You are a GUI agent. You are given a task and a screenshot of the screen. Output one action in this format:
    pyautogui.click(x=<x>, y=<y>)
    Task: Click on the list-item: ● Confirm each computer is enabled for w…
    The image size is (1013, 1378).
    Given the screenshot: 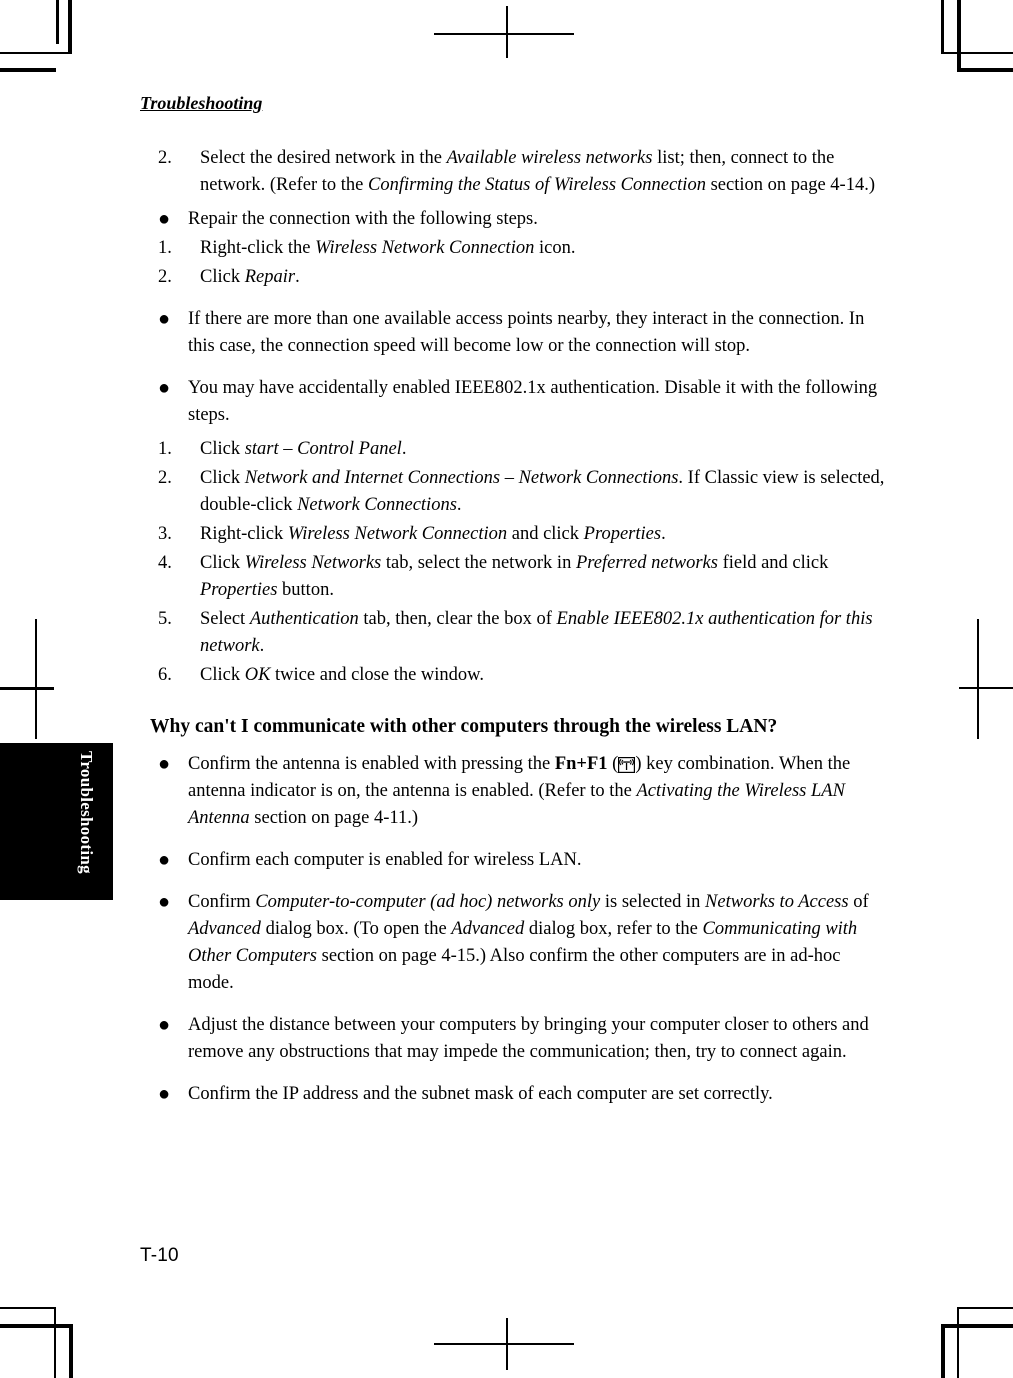 What is the action you would take?
    pyautogui.click(x=520, y=860)
    